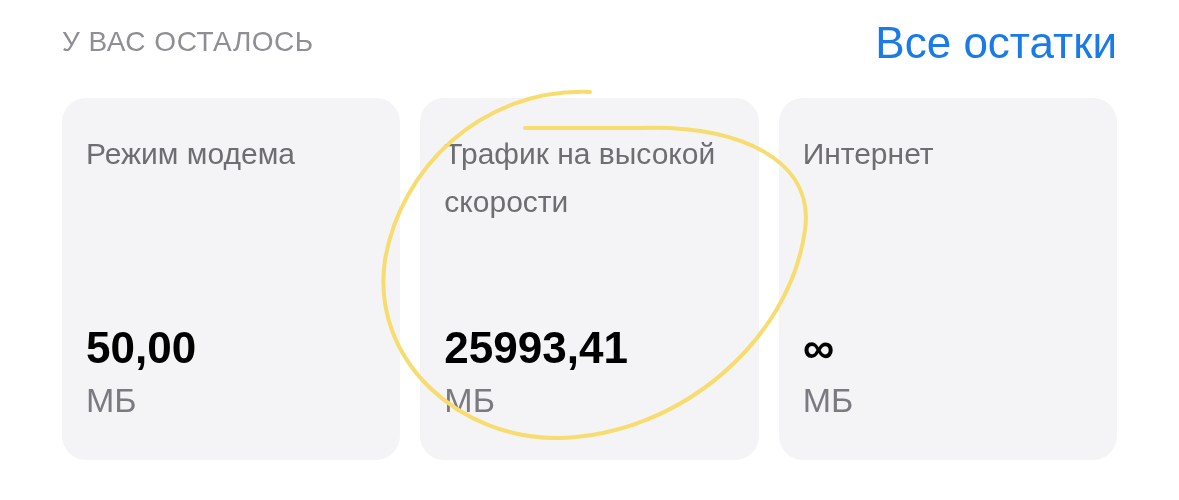  I want to click on balance-value: ∞, so click(818, 348).